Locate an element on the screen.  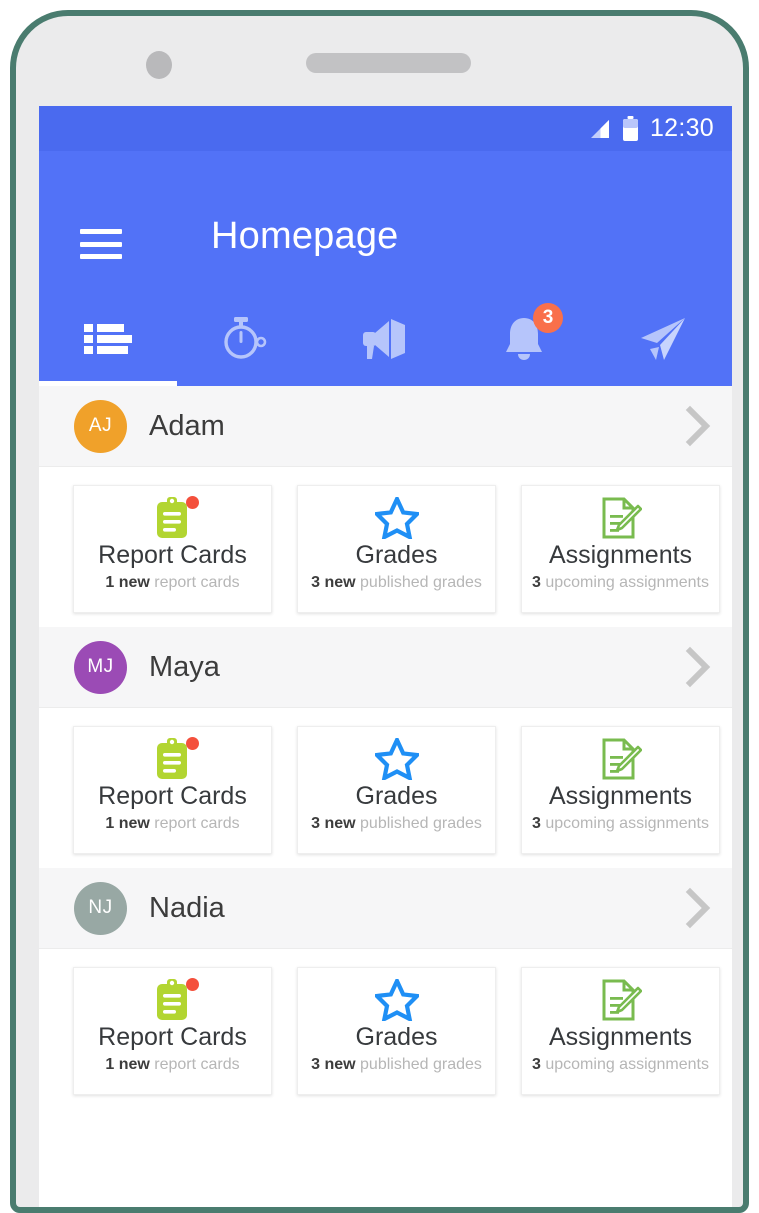
list-icon is located at coordinates (108, 339).